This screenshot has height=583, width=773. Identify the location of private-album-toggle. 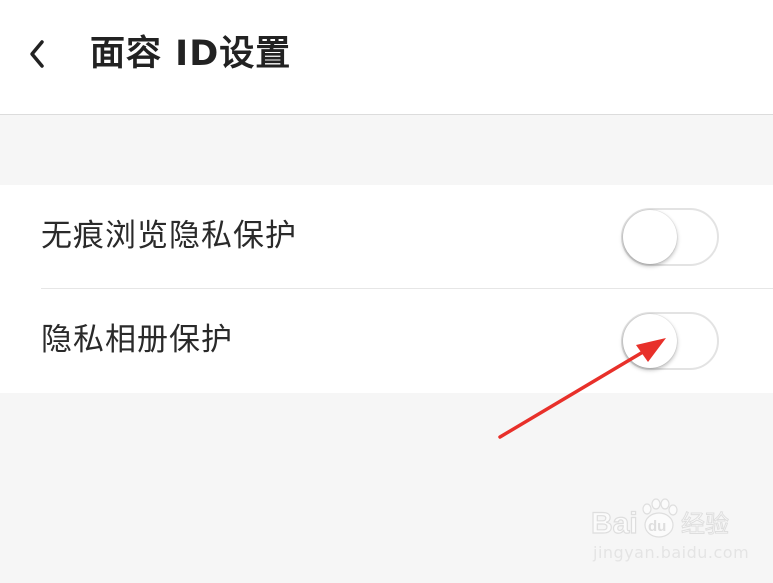
(670, 341).